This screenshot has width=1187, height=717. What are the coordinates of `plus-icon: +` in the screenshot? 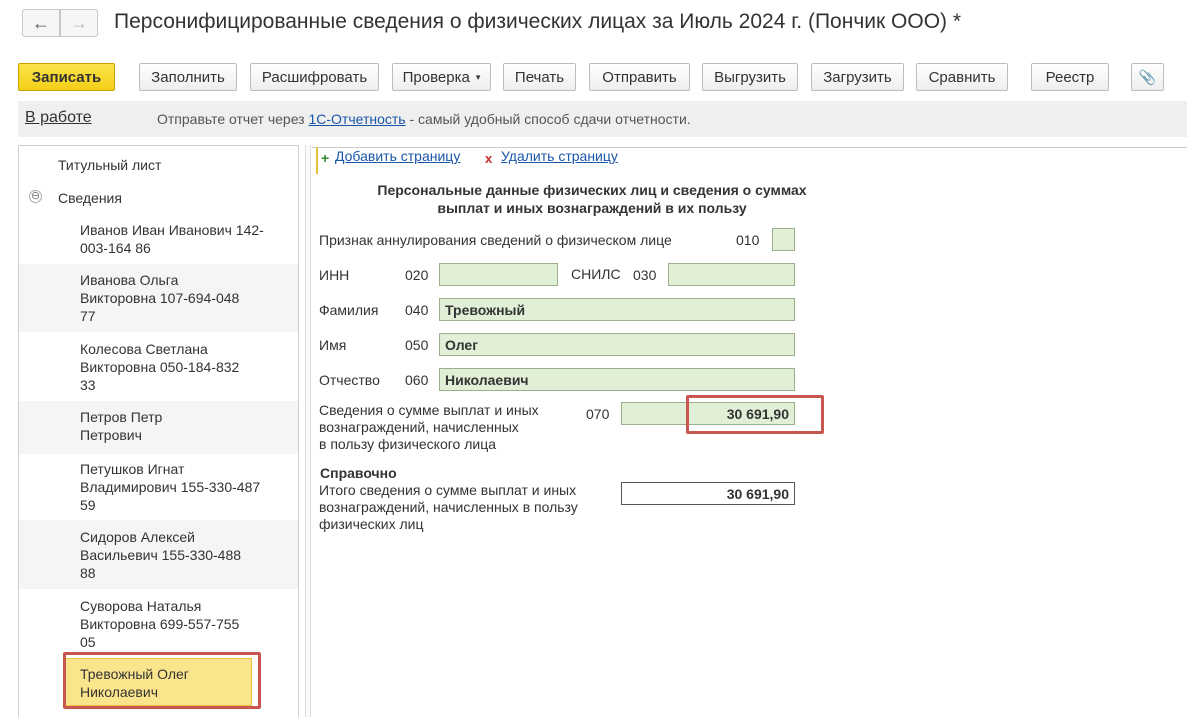 It's located at (325, 158).